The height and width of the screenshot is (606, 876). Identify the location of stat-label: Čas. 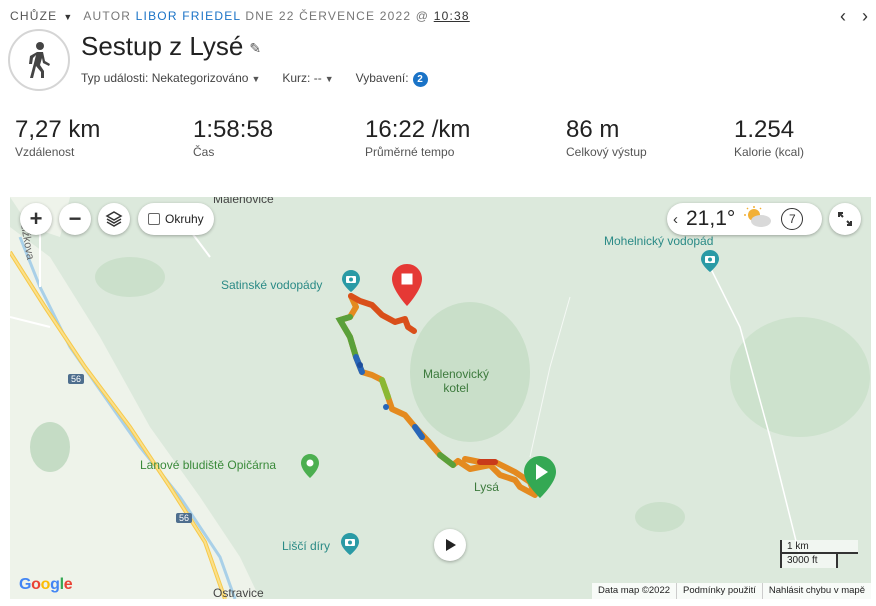
(204, 152).